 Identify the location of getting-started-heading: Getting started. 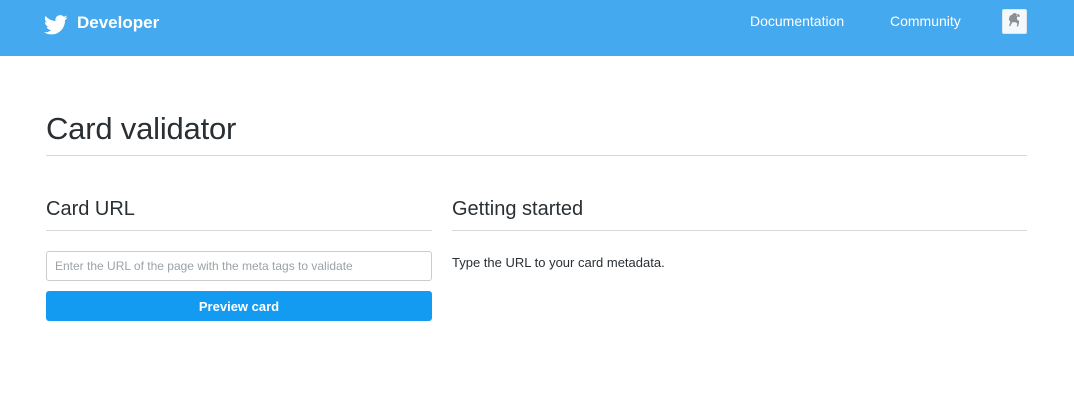
(518, 209).